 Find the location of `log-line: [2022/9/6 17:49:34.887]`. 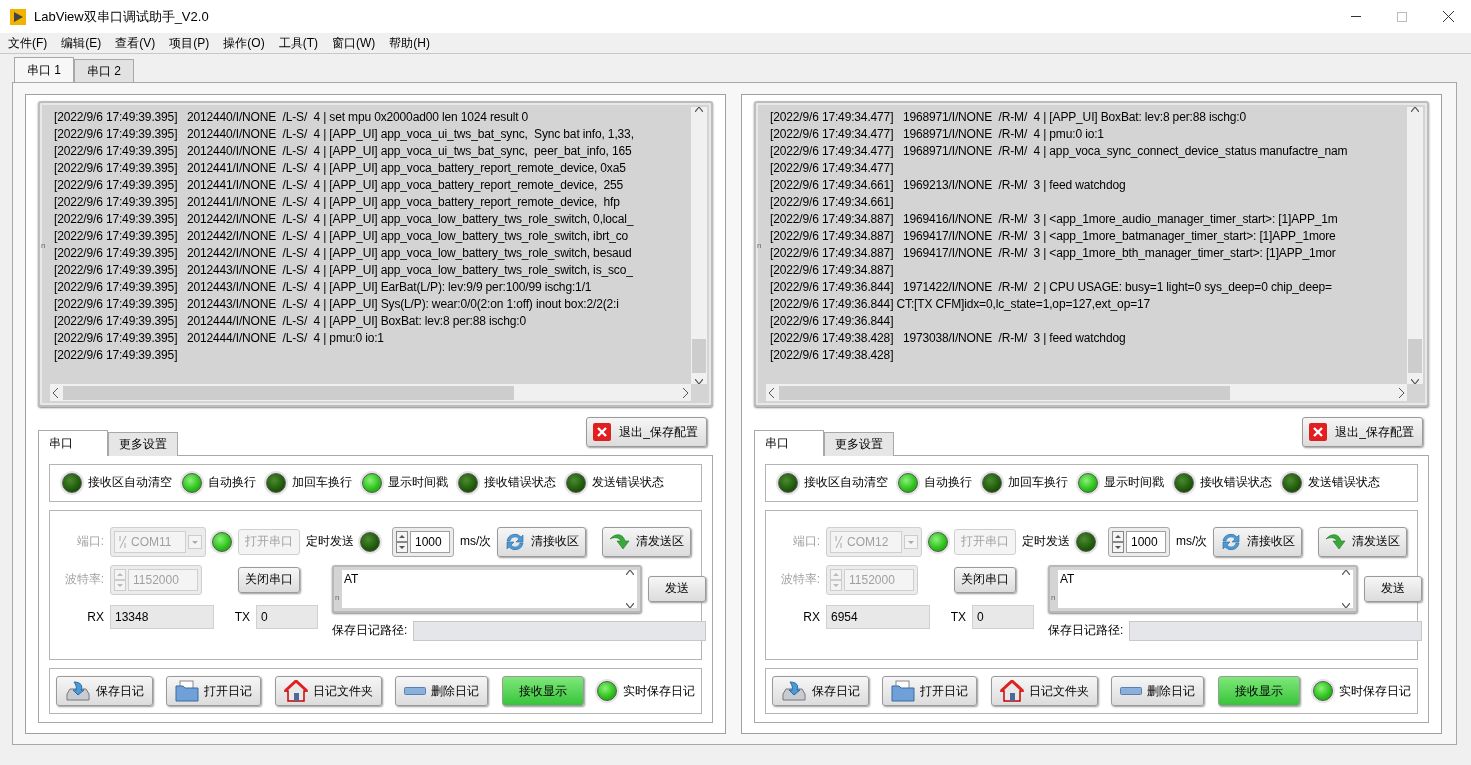

log-line: [2022/9/6 17:49:34.887] is located at coordinates (832, 270).